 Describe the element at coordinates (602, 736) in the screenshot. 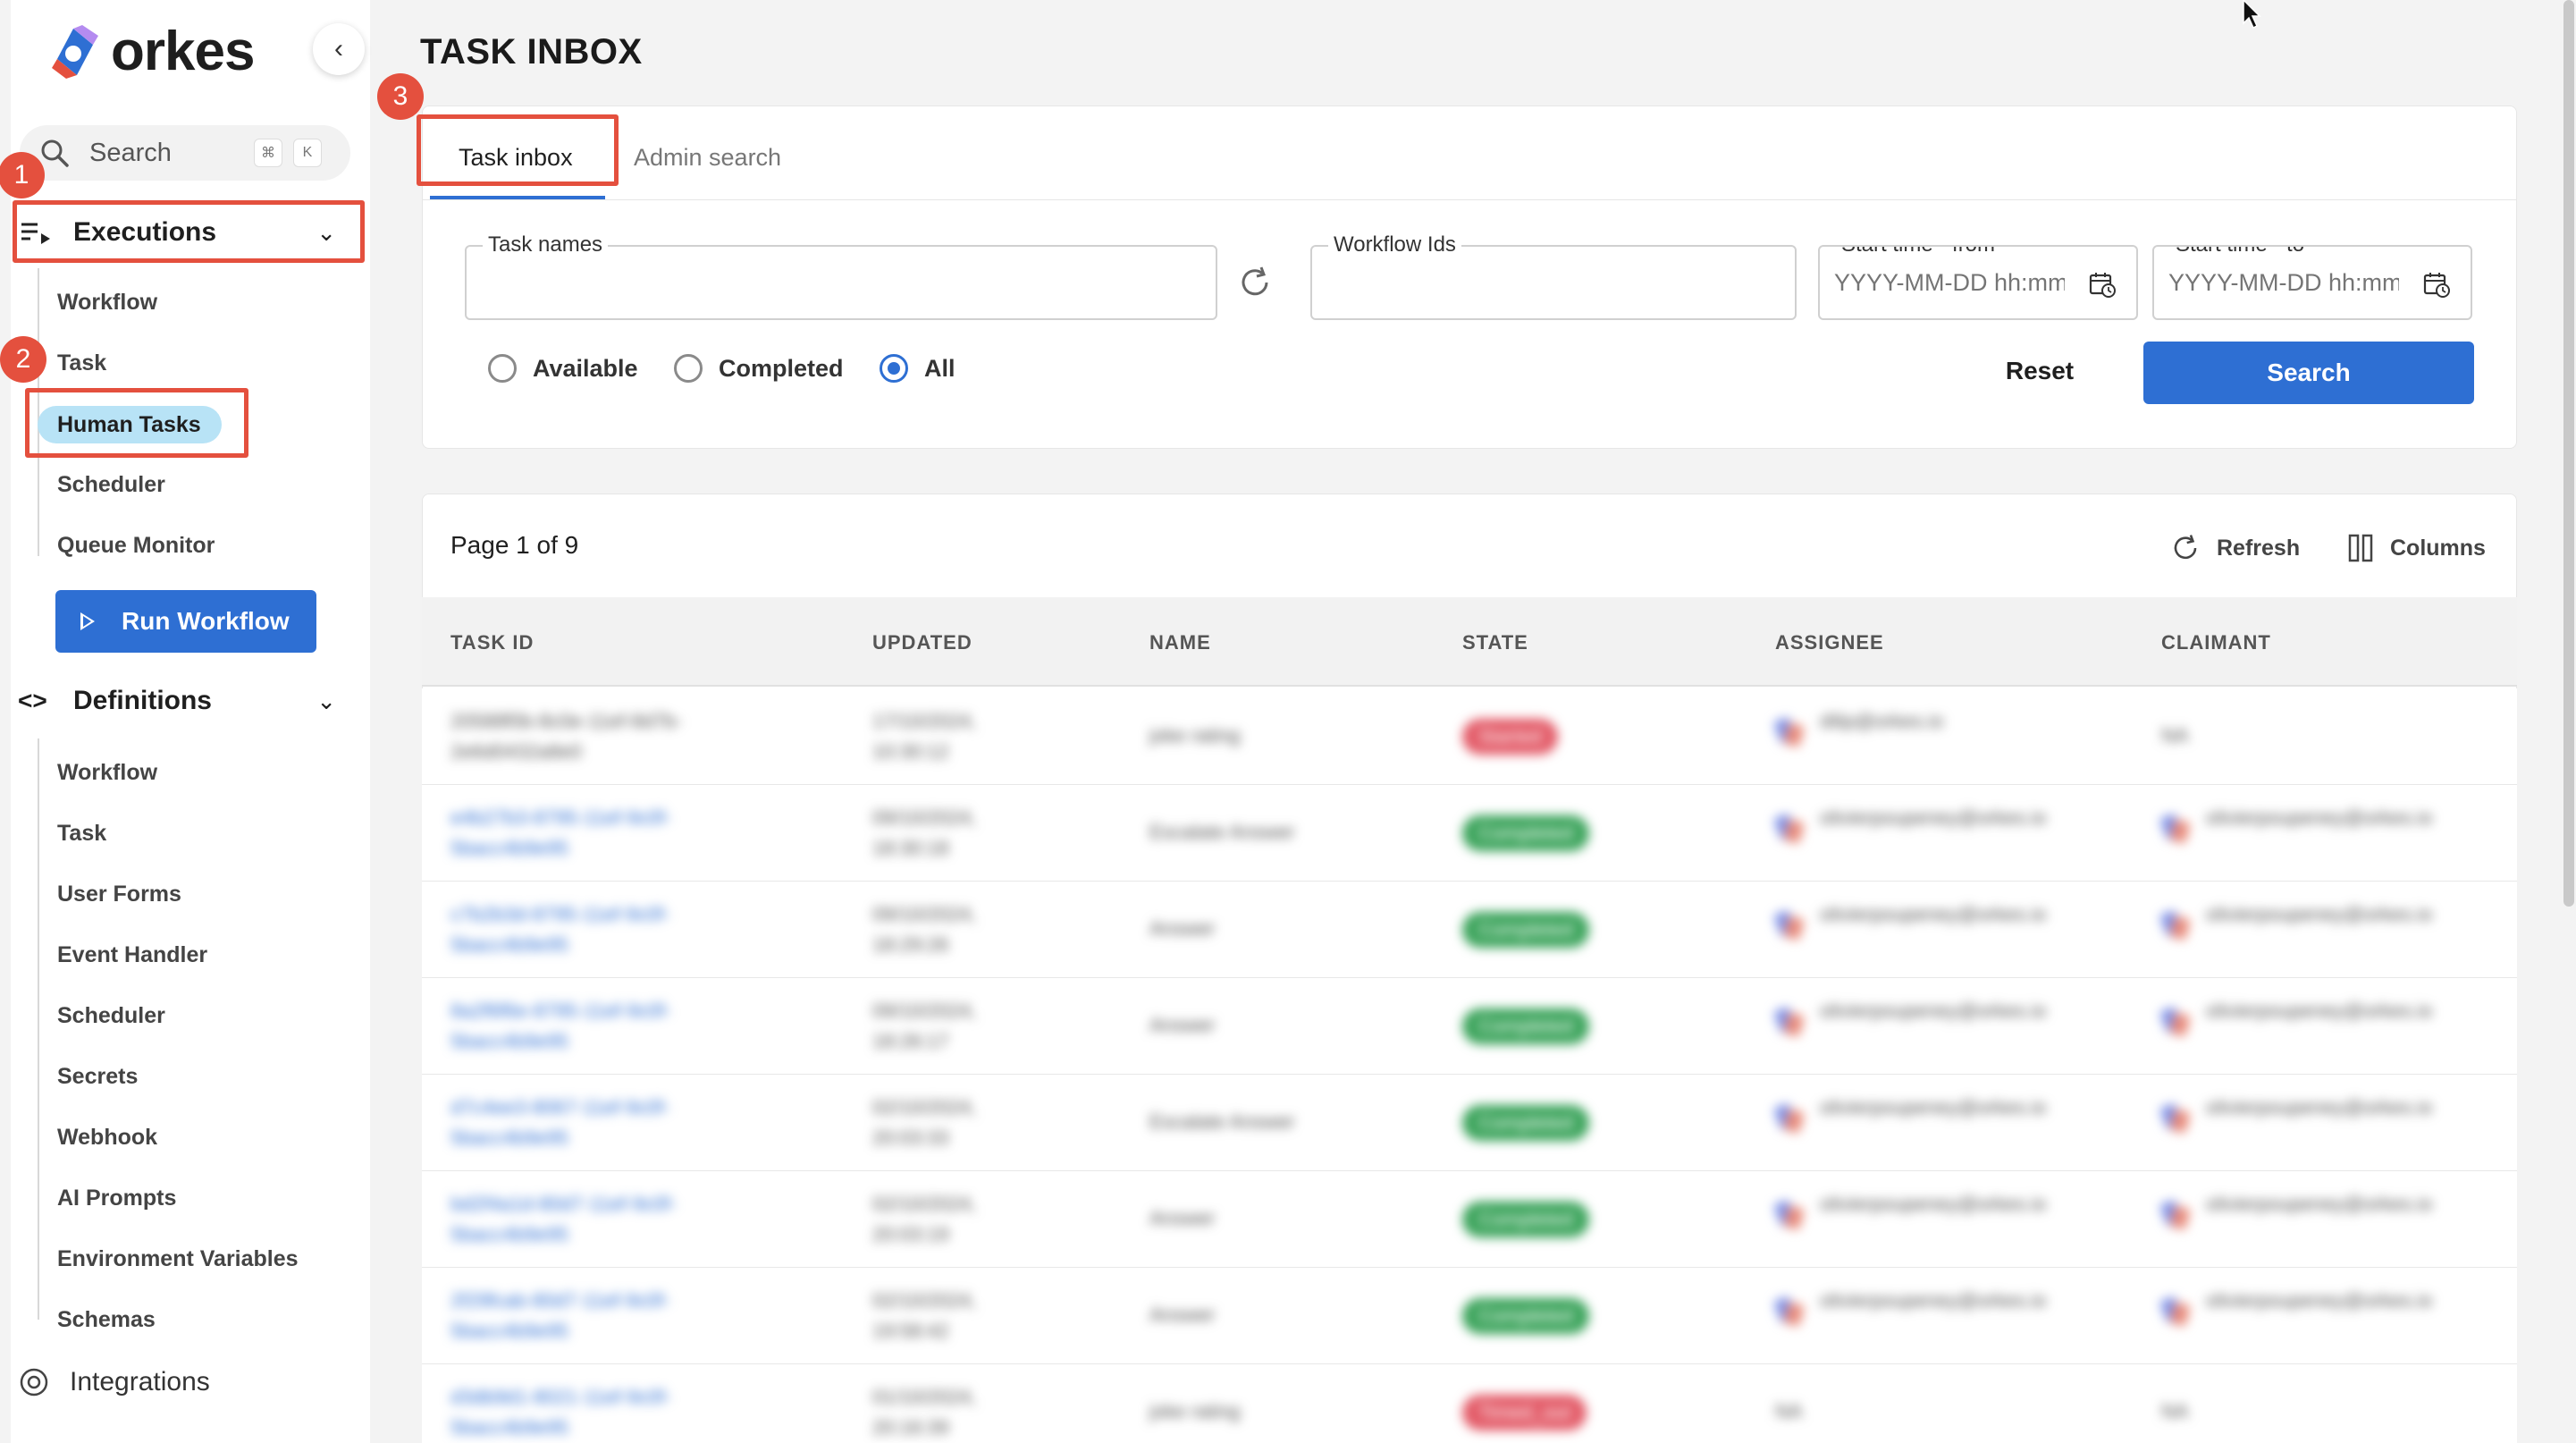

I see `task-id-cell: 20588f0b-8c0e-11ef-8d7b-2e6d0432a8e0` at that location.